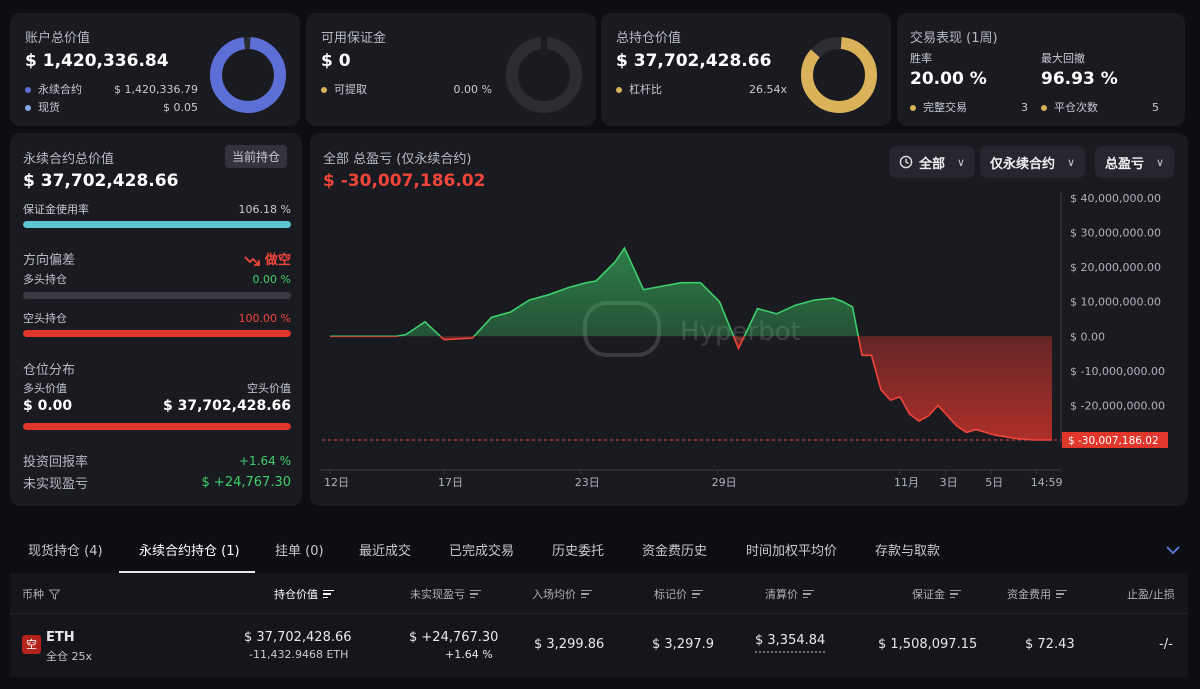 The image size is (1200, 689). What do you see at coordinates (111, 89) in the screenshot?
I see `perp-row: 永续合约 $ 1,420,336.79` at bounding box center [111, 89].